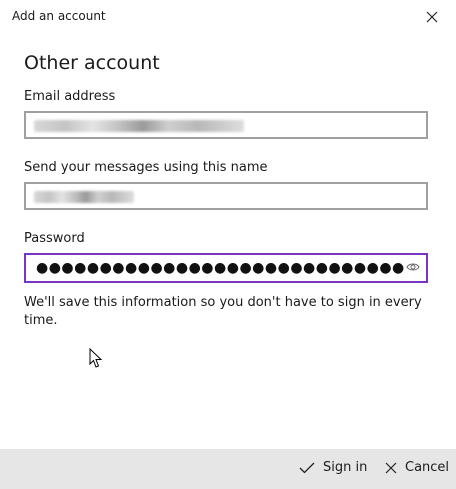 The image size is (456, 489). Describe the element at coordinates (345, 467) in the screenshot. I see `sign-in-label: Sign in` at that location.